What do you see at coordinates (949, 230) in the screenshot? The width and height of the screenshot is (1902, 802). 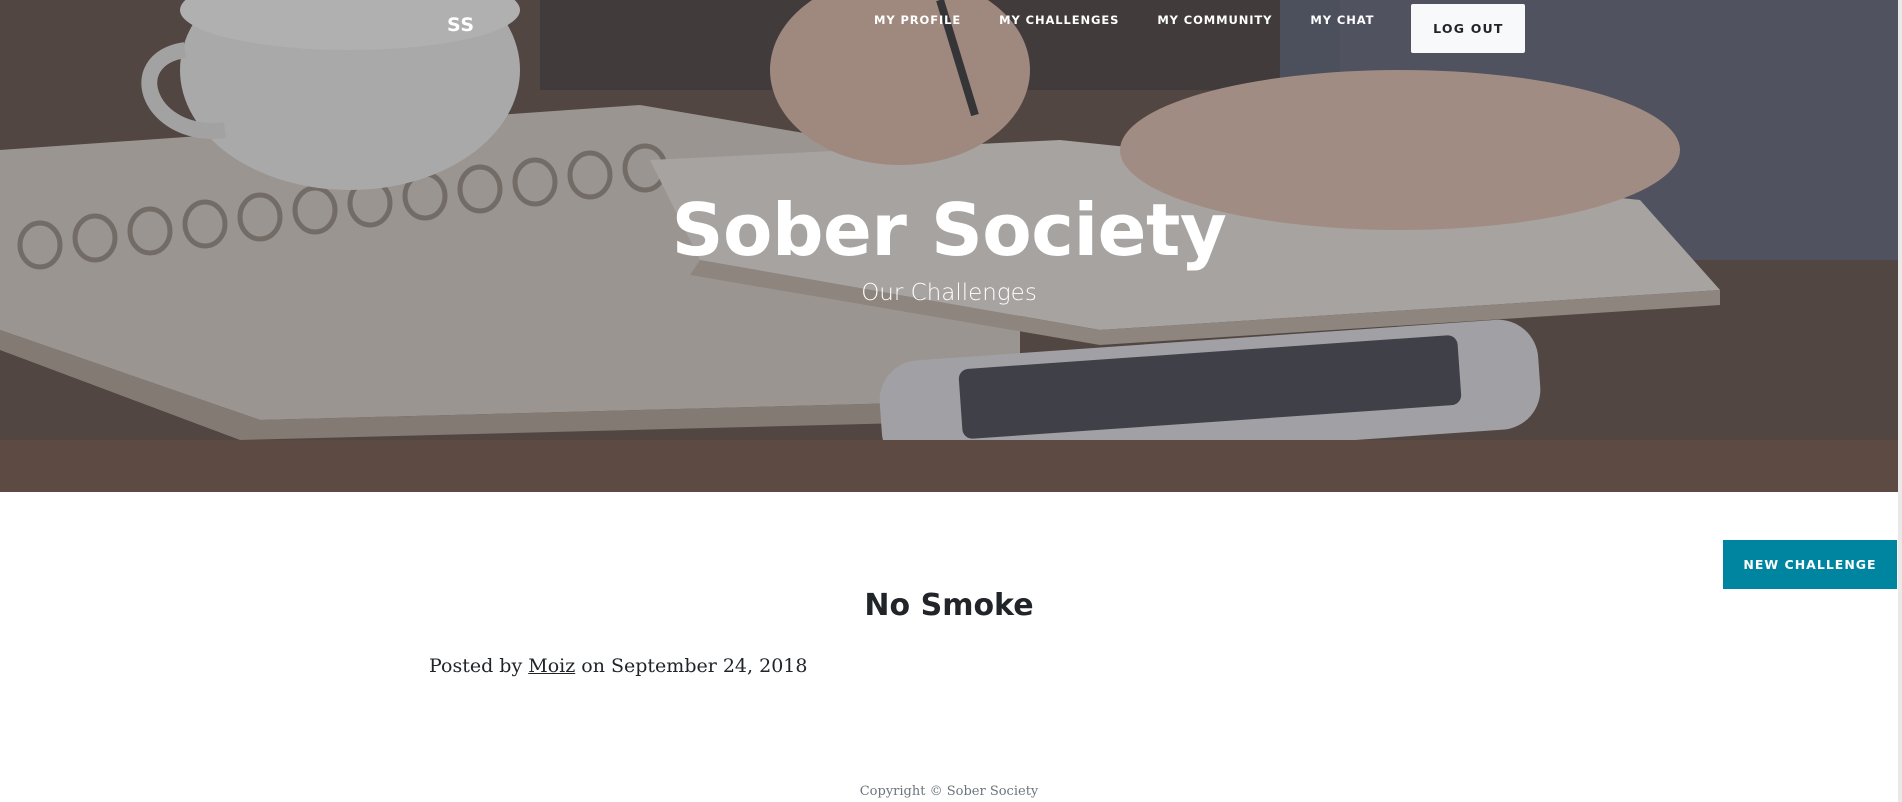 I see `site-title: Sober Society` at bounding box center [949, 230].